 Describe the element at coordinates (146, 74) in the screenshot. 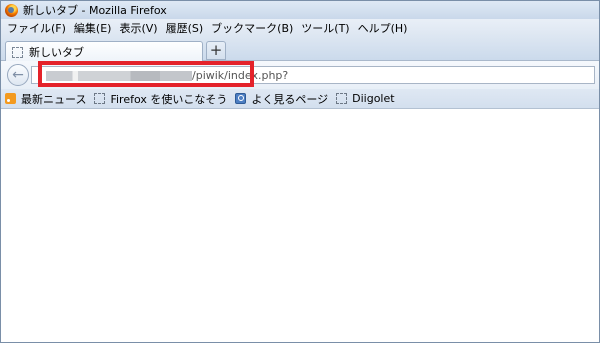

I see `url-highlight-box` at that location.